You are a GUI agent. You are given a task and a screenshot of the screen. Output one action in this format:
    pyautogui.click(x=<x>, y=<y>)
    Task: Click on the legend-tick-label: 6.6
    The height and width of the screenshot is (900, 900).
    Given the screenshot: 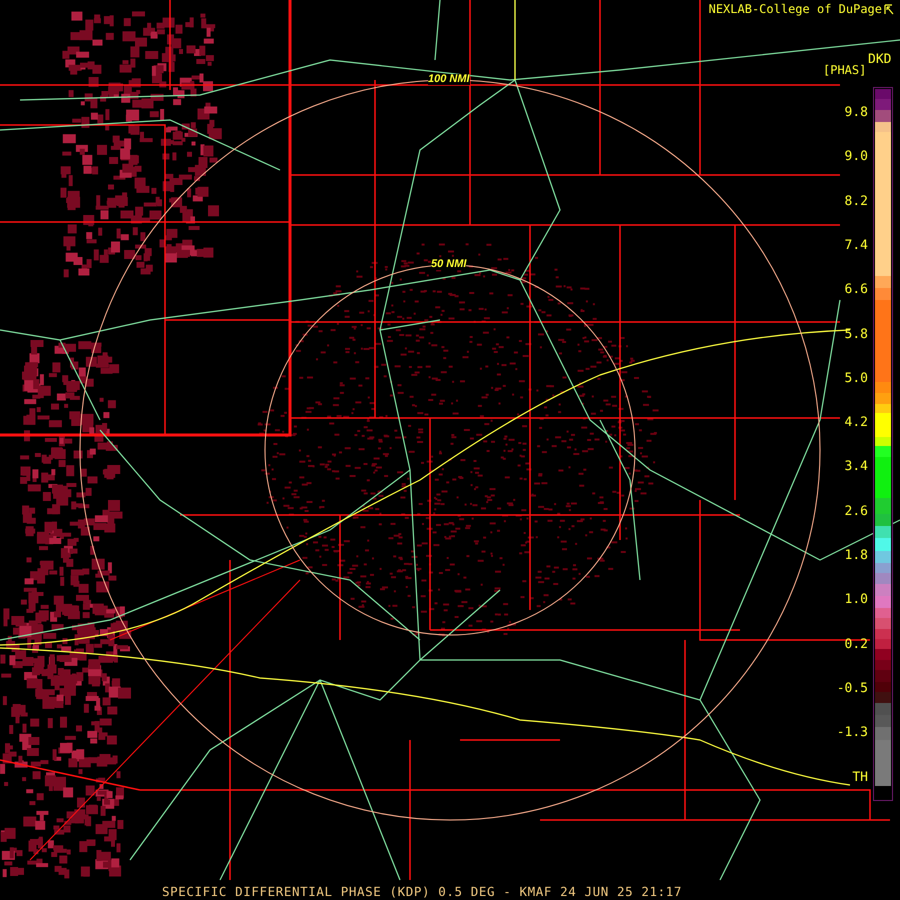 What is the action you would take?
    pyautogui.click(x=856, y=289)
    